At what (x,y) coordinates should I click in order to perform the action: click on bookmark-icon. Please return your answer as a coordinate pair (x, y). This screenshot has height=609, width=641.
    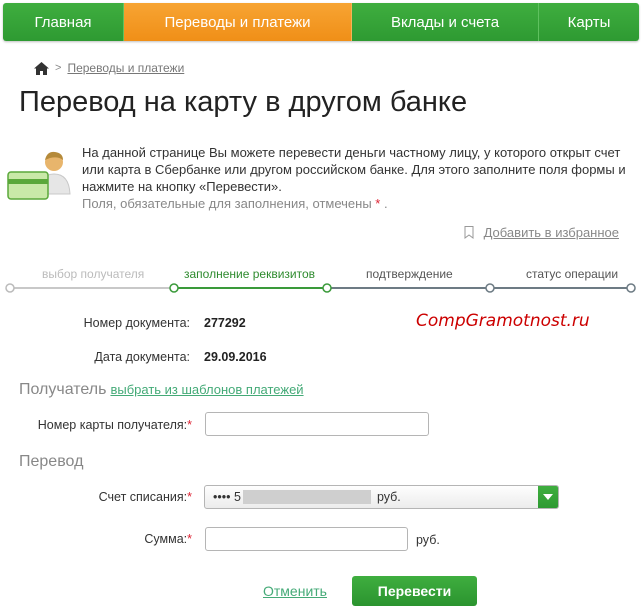
    Looking at the image, I should click on (469, 232).